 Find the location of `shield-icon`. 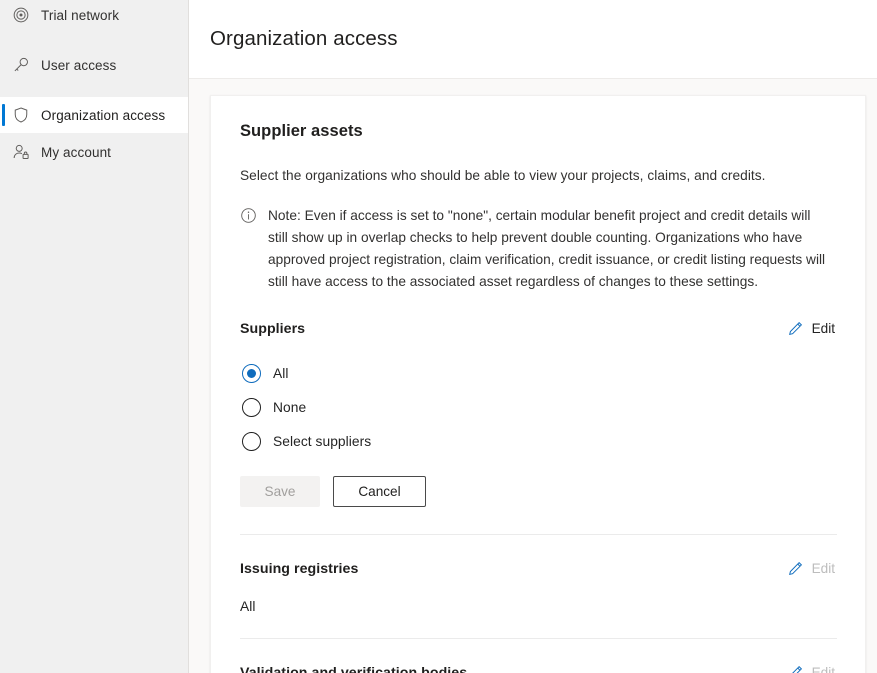

shield-icon is located at coordinates (21, 115).